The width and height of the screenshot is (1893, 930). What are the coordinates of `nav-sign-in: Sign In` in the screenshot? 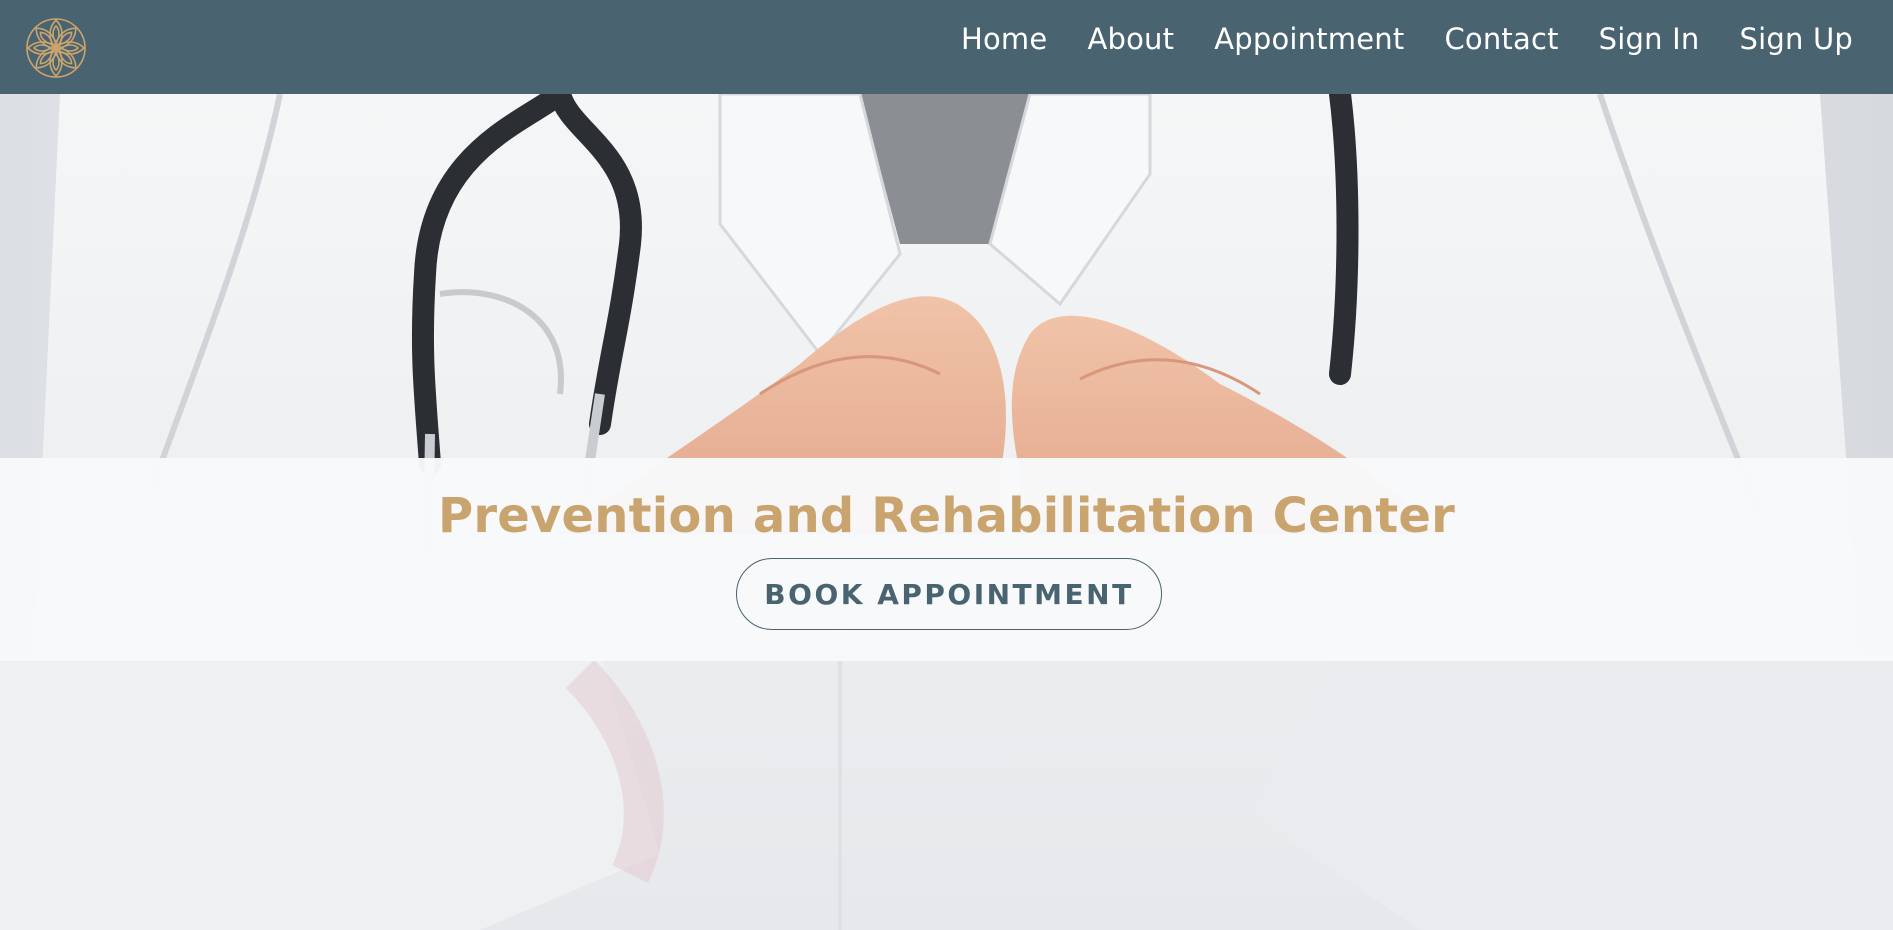 It's located at (1649, 39).